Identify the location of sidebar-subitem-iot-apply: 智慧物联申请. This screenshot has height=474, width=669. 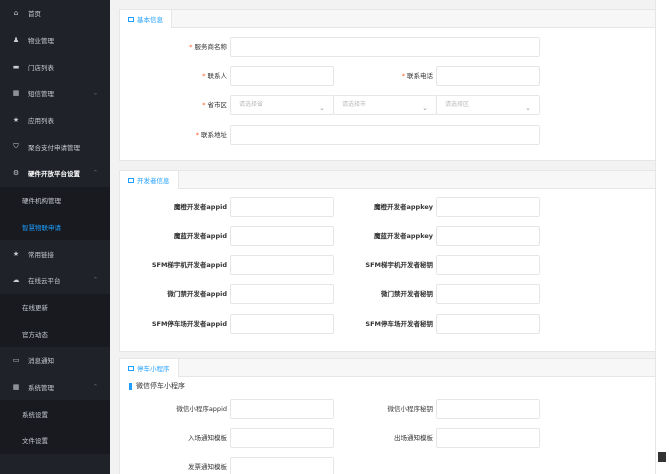
(55, 227).